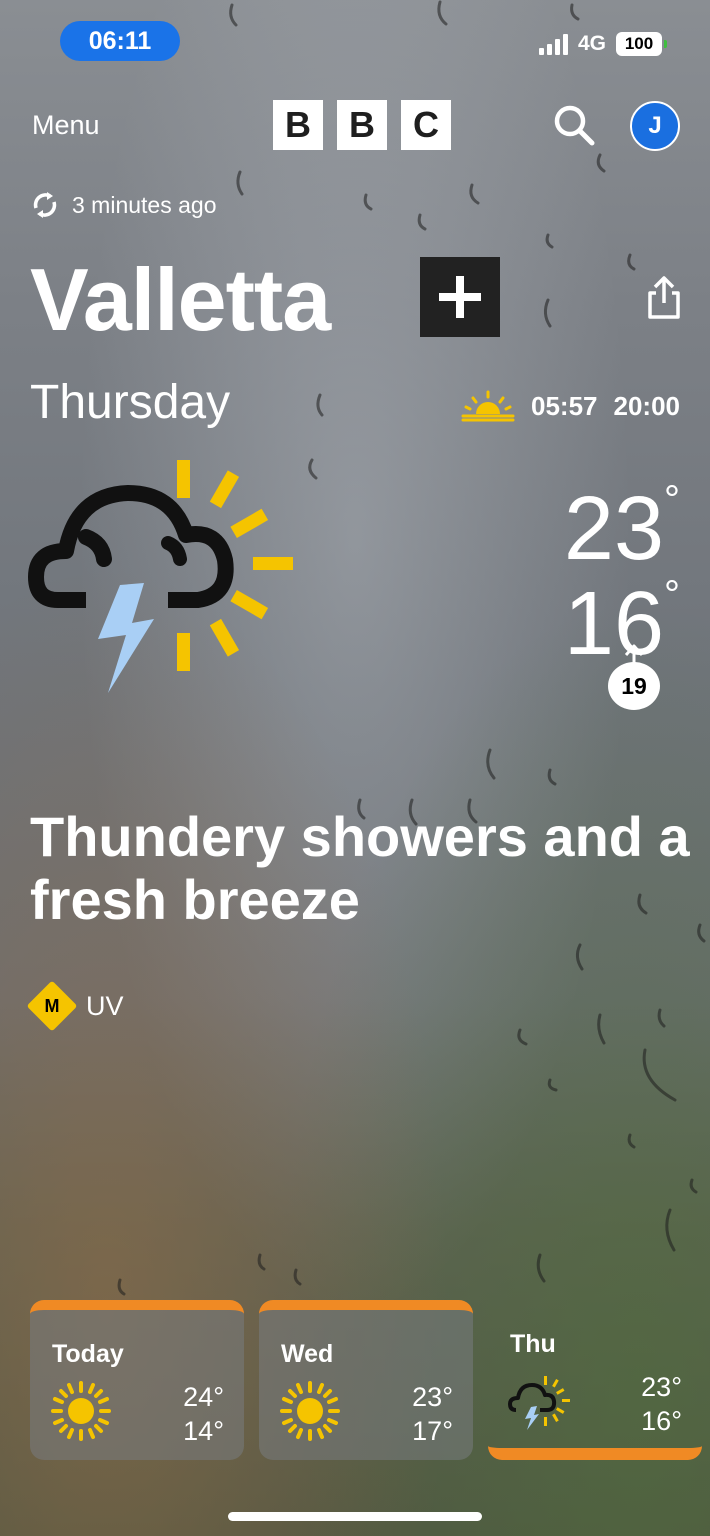  I want to click on sunrise-icon, so click(488, 406).